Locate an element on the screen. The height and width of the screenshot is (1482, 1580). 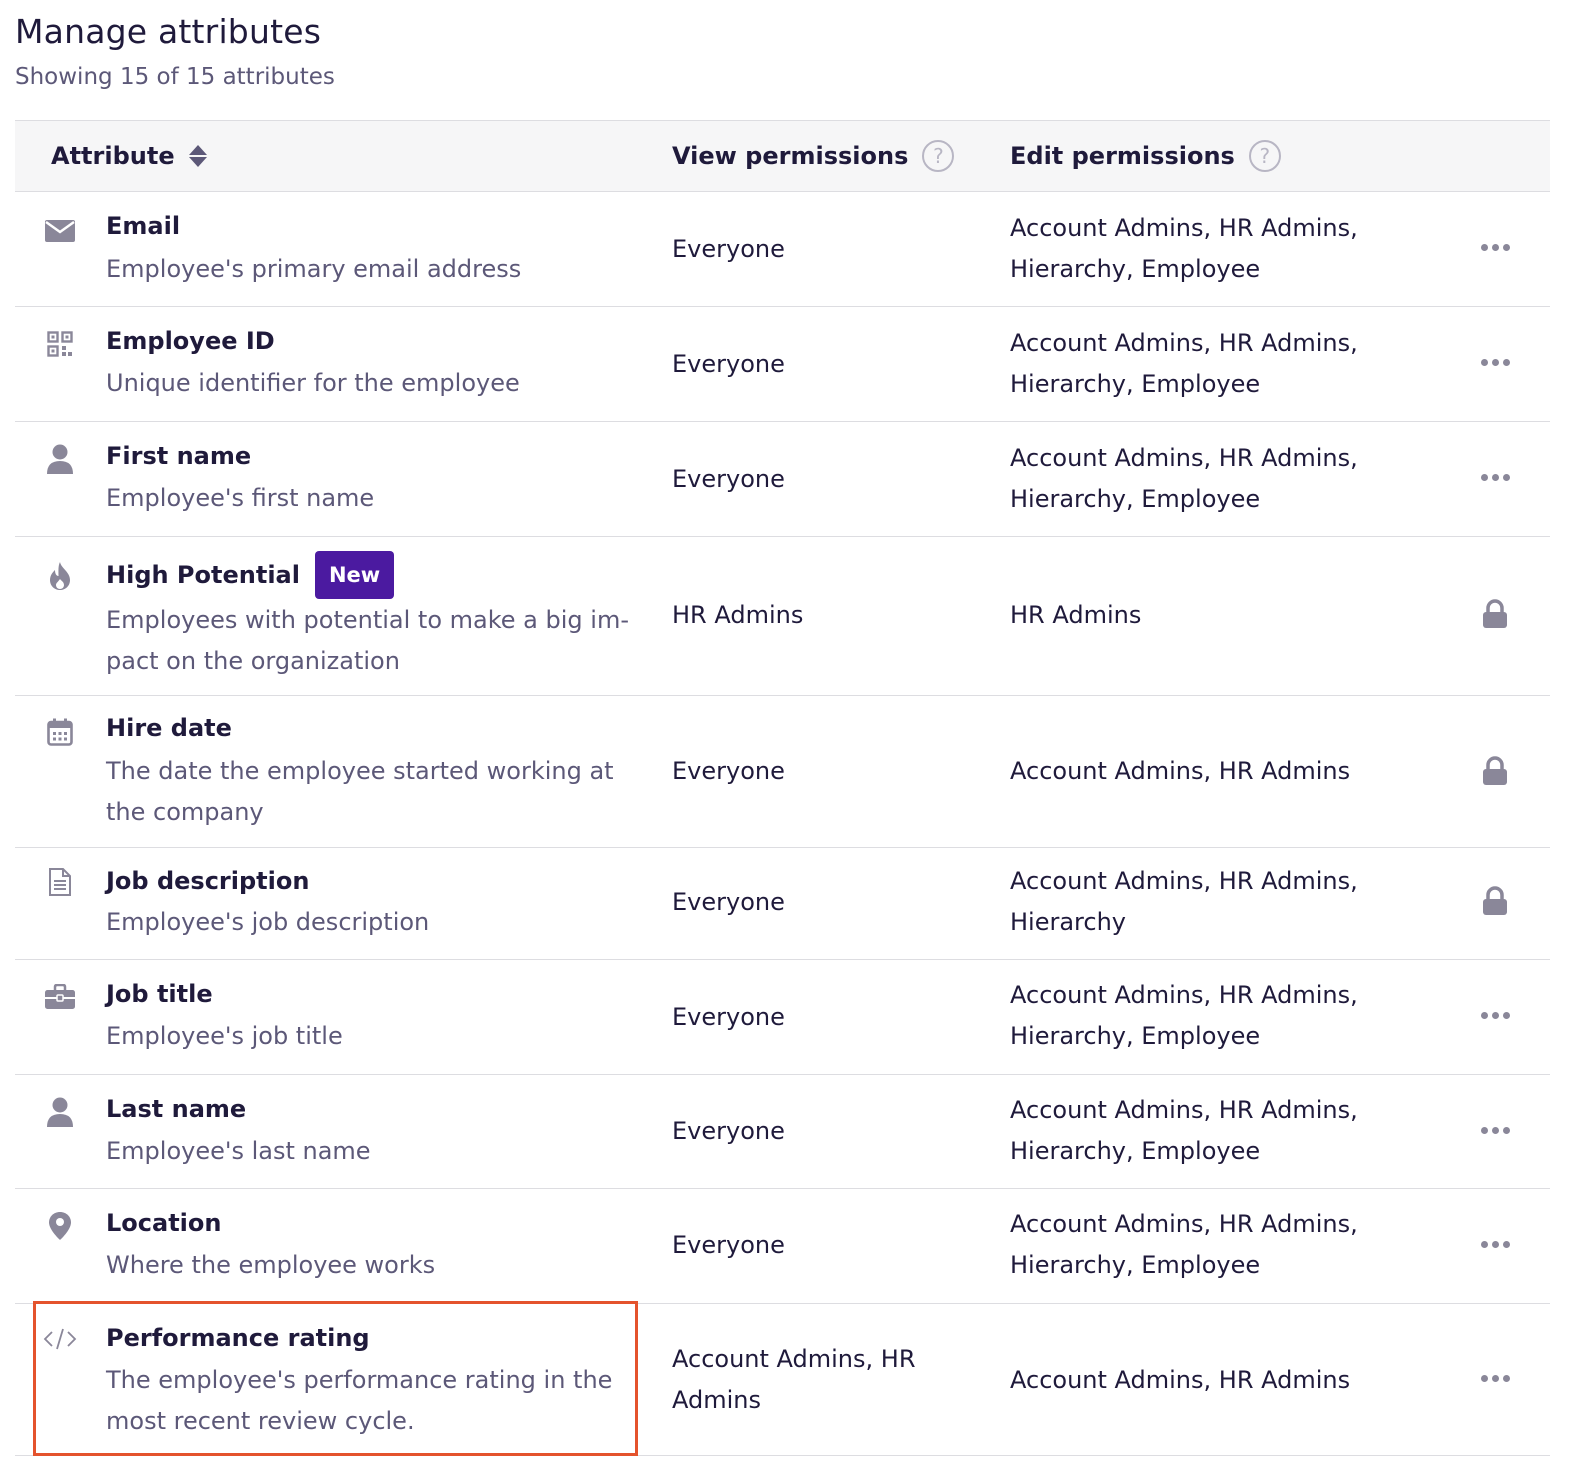
column-header-view-permissions: View permissions ? is located at coordinates (813, 156).